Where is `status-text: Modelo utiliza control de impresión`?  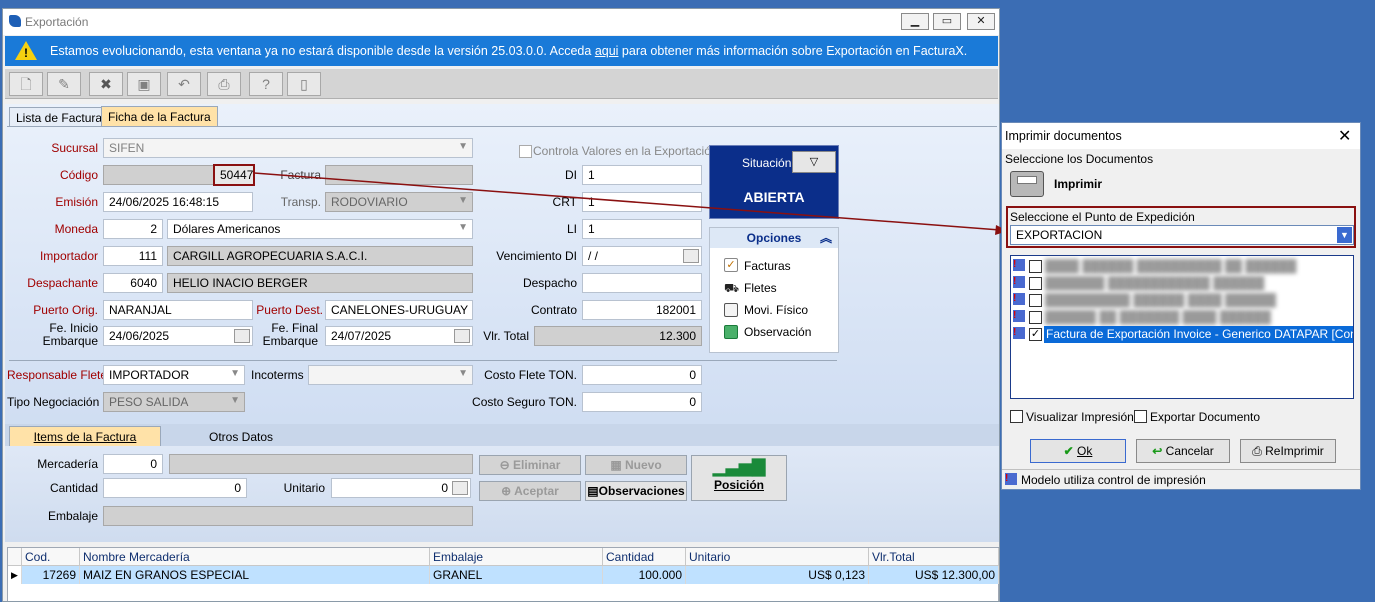 status-text: Modelo utiliza control de impresión is located at coordinates (1113, 480).